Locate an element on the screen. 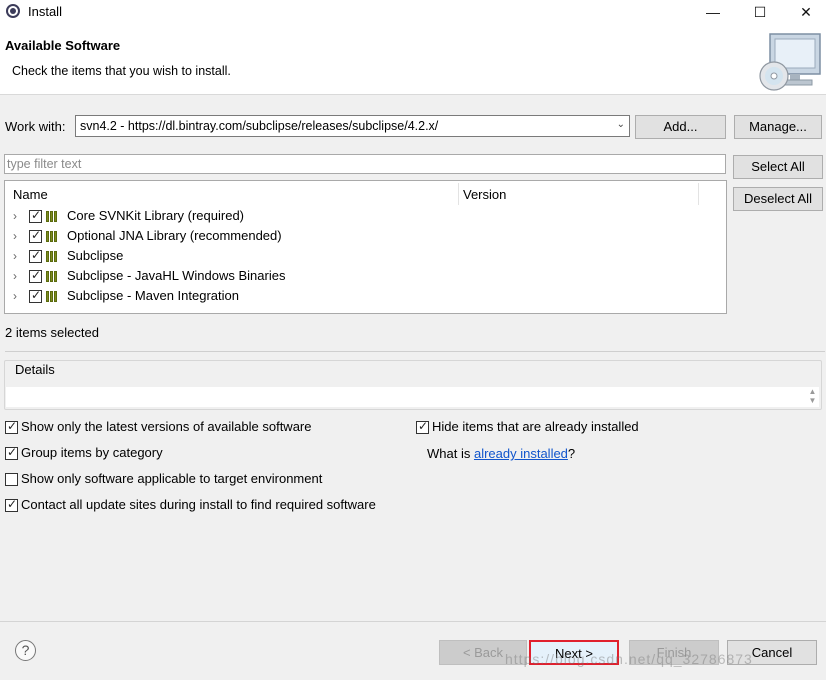 Image resolution: width=826 pixels, height=680 pixels. selection-status: 2 items selected is located at coordinates (52, 332).